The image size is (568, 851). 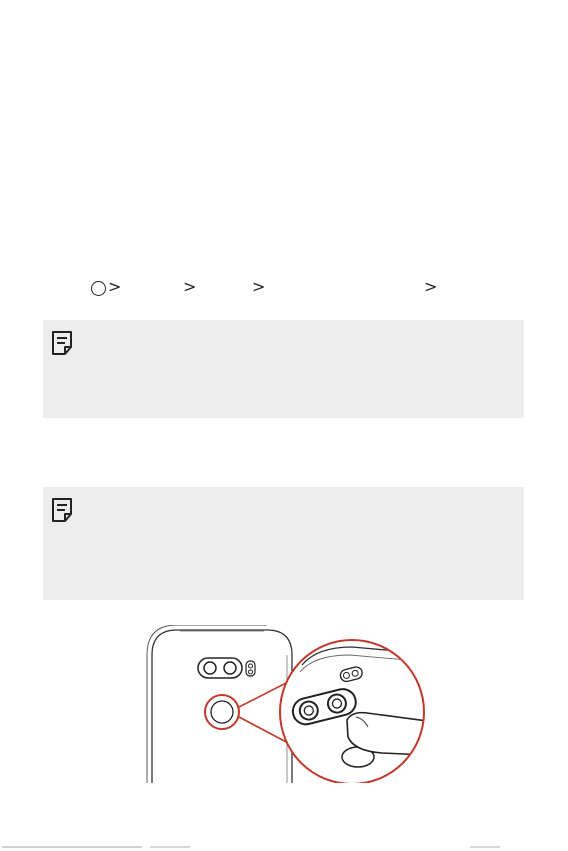 I want to click on settings-path: > > > >, so click(x=284, y=287).